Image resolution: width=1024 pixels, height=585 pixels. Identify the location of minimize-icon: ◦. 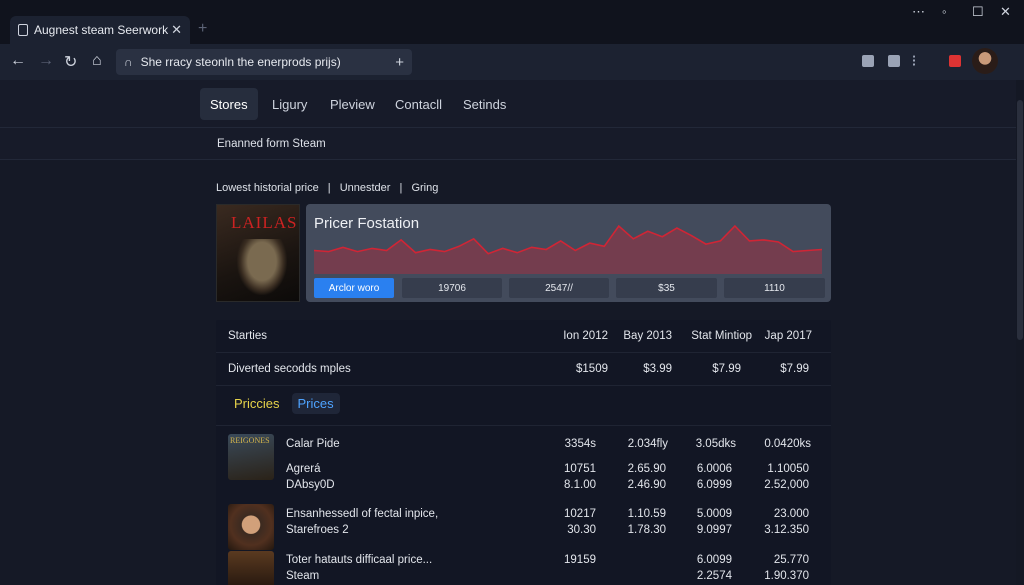
(944, 11).